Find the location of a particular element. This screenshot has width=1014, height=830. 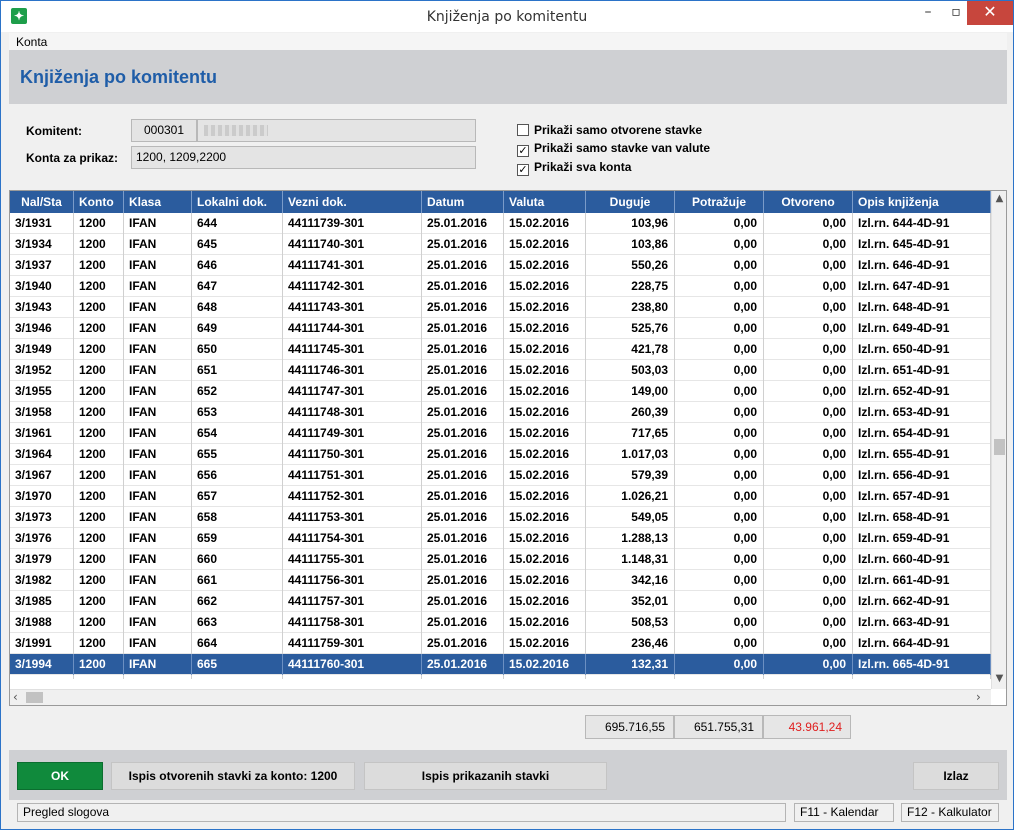

cell-nal-sta: 3/1991 is located at coordinates (42, 643).